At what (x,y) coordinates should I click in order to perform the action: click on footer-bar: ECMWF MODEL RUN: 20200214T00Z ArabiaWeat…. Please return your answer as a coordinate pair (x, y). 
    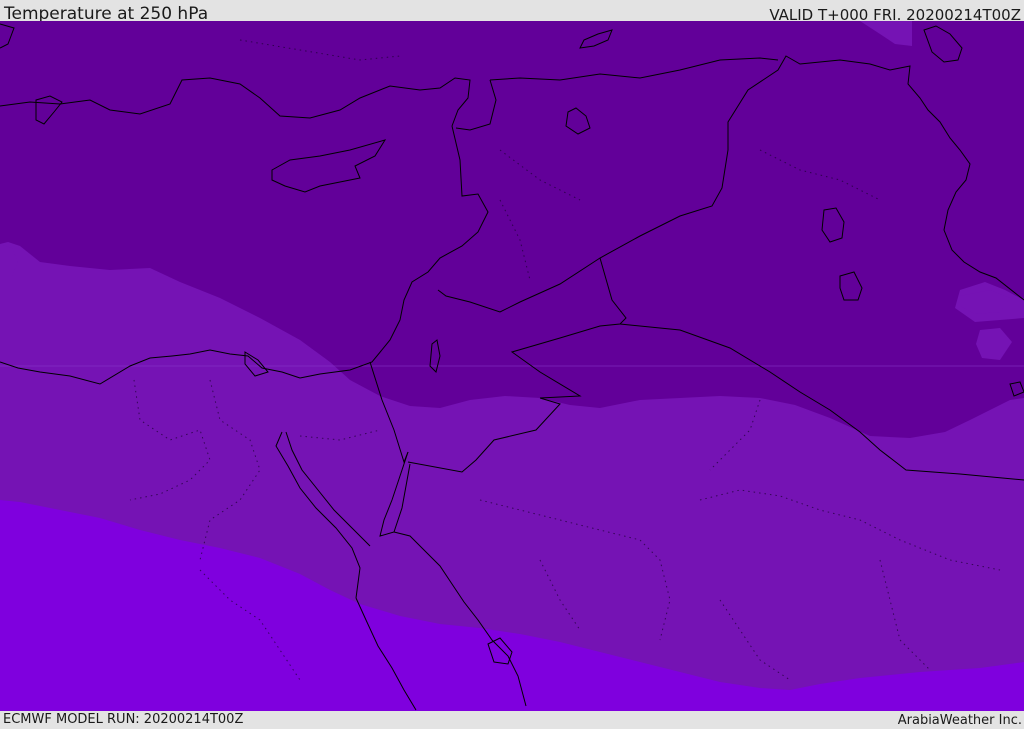
    Looking at the image, I should click on (512, 720).